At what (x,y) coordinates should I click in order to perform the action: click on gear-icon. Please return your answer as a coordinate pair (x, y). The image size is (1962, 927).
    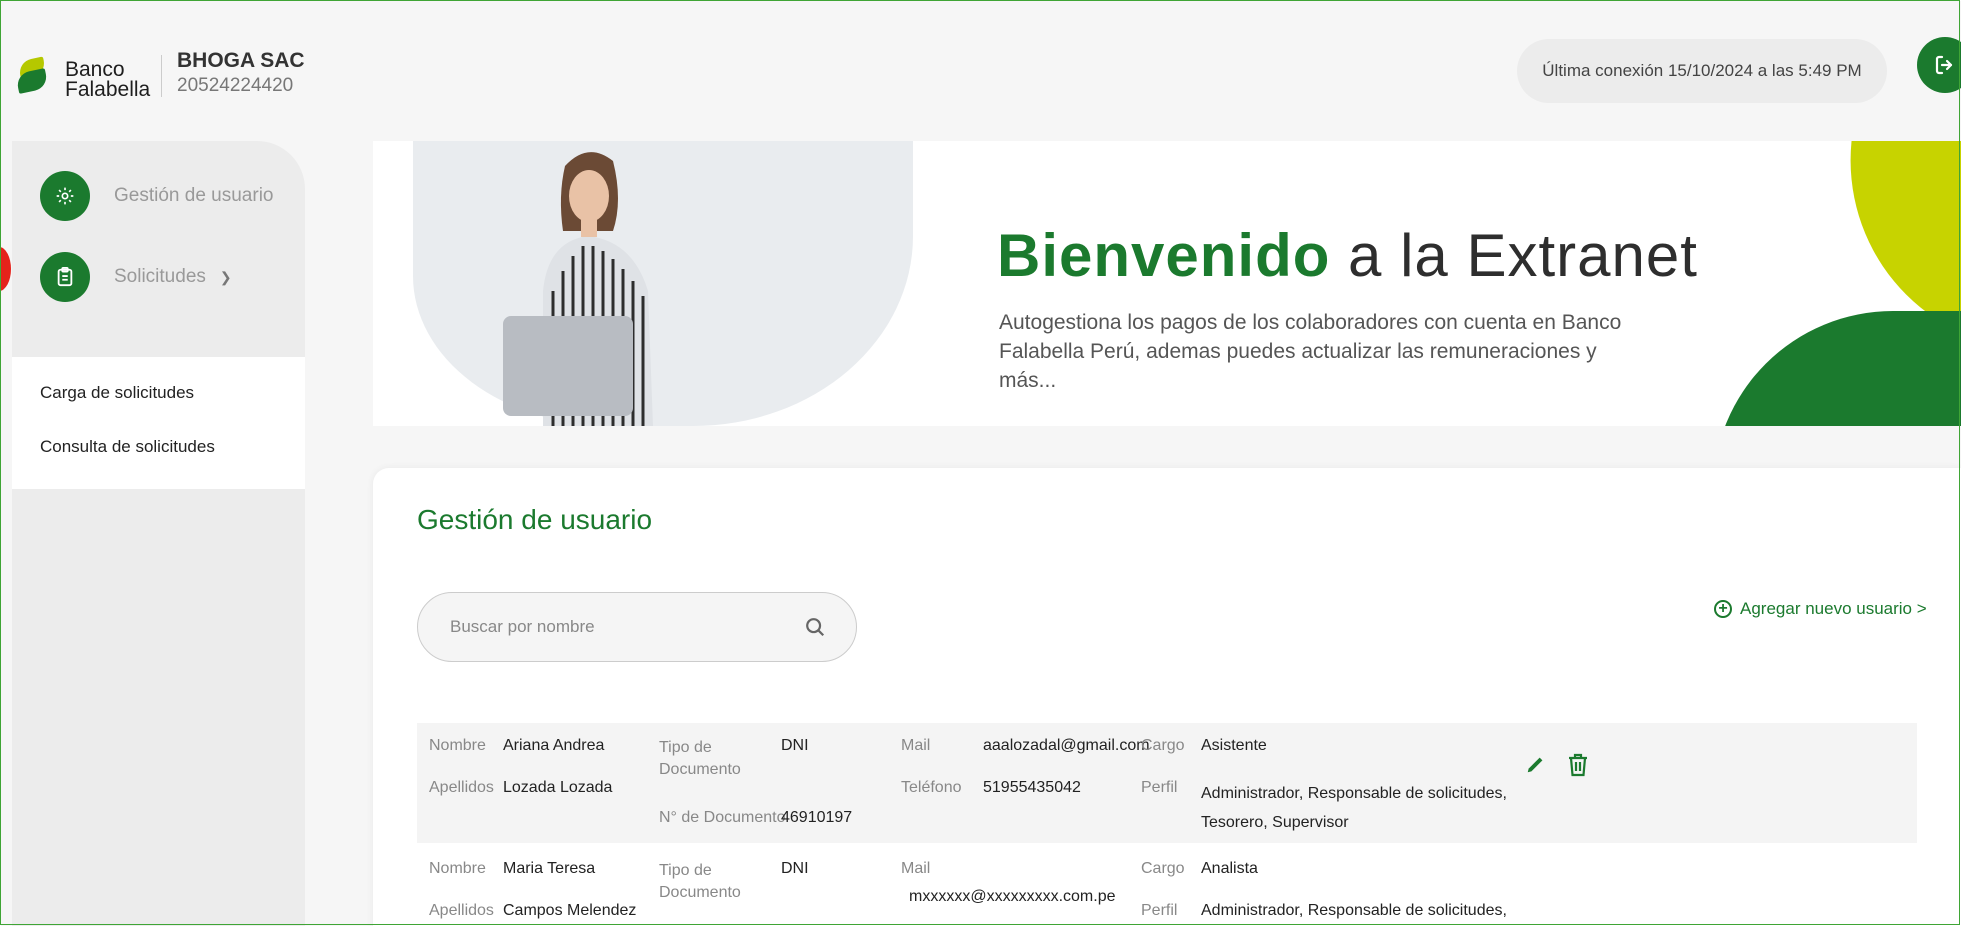
    Looking at the image, I should click on (65, 196).